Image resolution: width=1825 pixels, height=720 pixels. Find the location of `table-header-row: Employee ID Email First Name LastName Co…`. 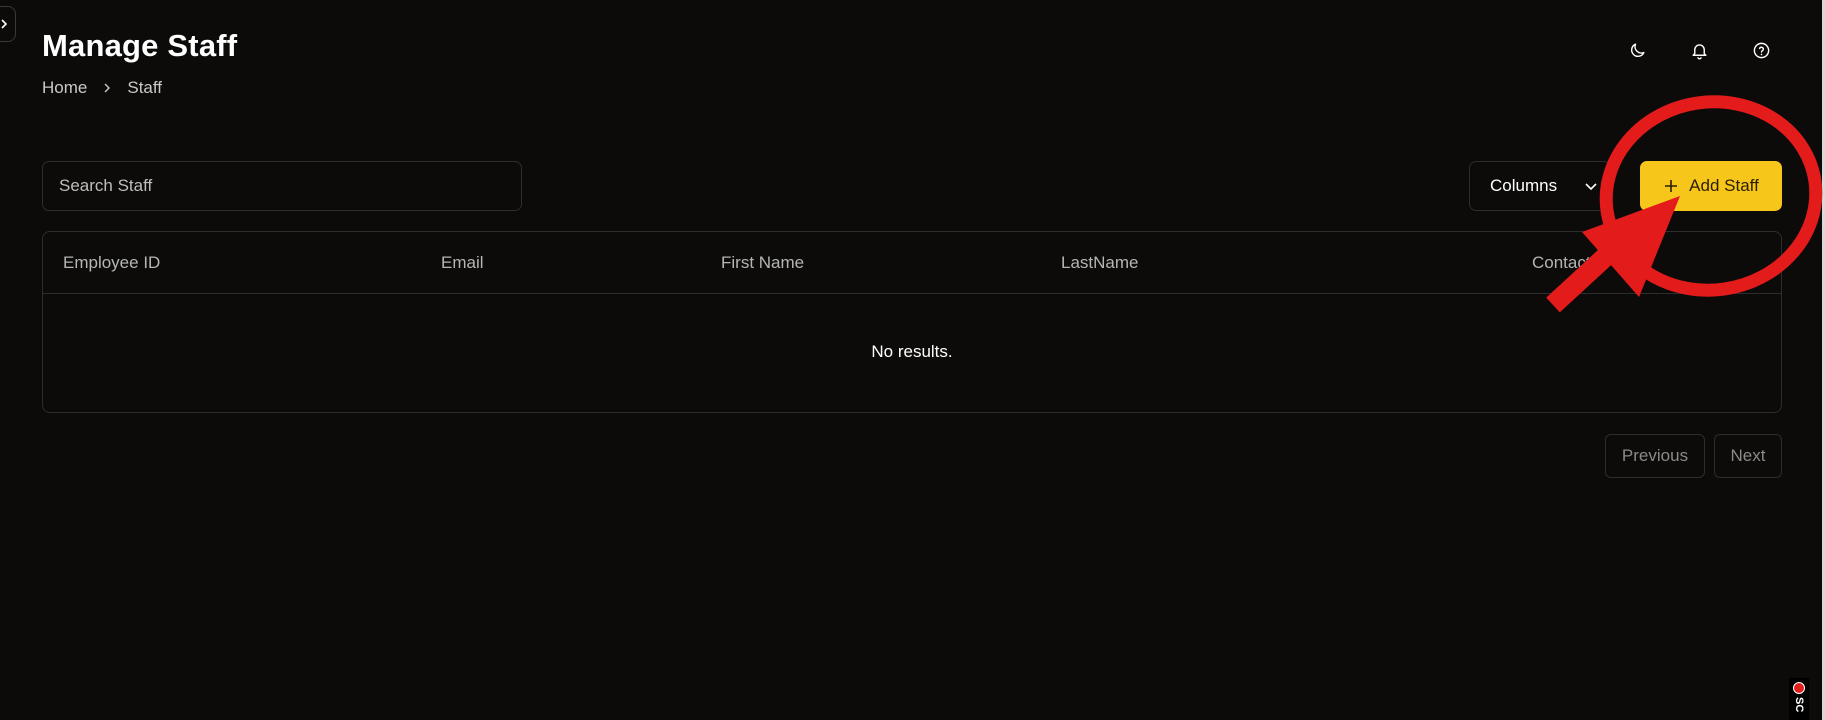

table-header-row: Employee ID Email First Name LastName Co… is located at coordinates (912, 263).